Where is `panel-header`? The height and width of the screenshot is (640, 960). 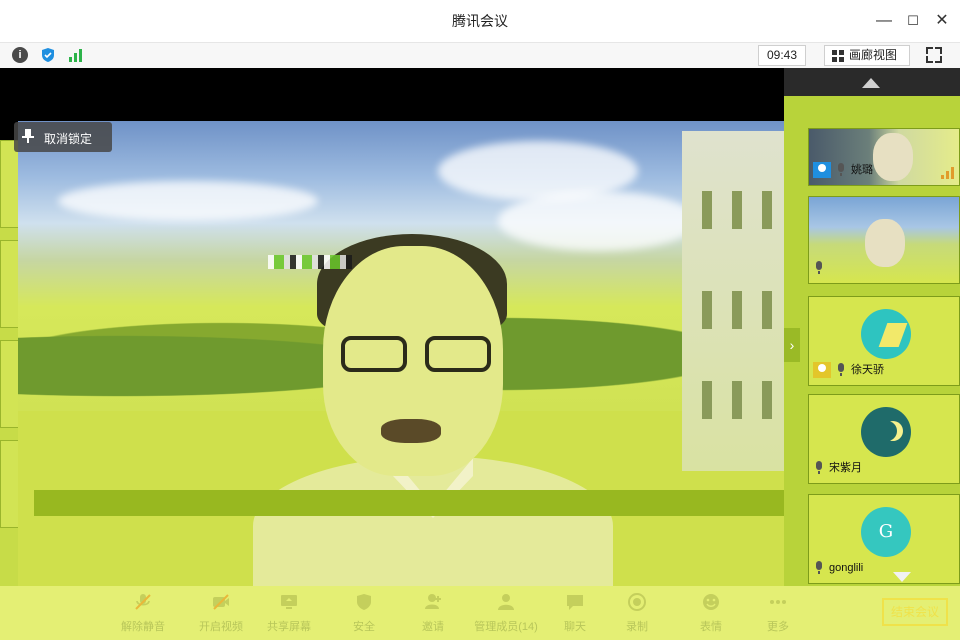
panel-header is located at coordinates (872, 82).